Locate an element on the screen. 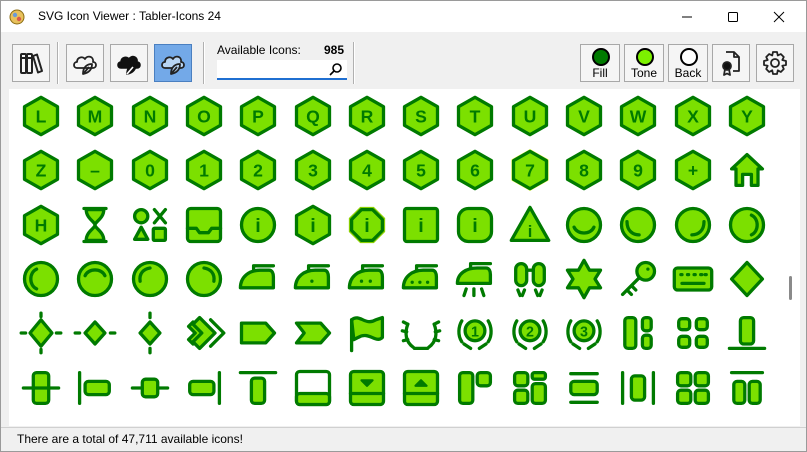 Image resolution: width=807 pixels, height=452 pixels. hexagon-icon: M is located at coordinates (95, 116).